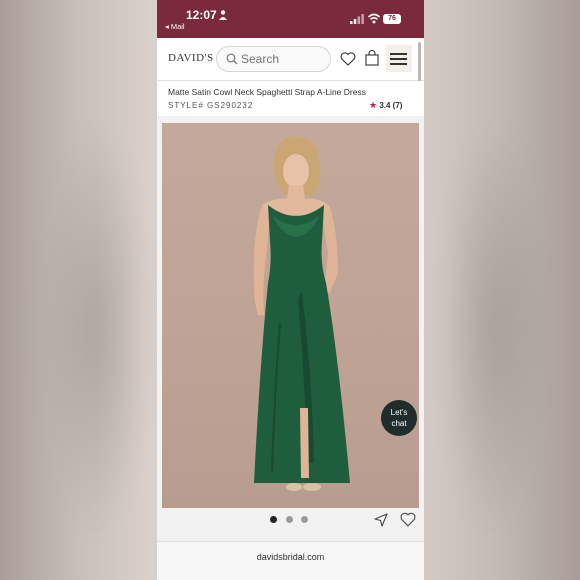 Image resolution: width=580 pixels, height=580 pixels. I want to click on chat-label-line2: chat, so click(399, 423).